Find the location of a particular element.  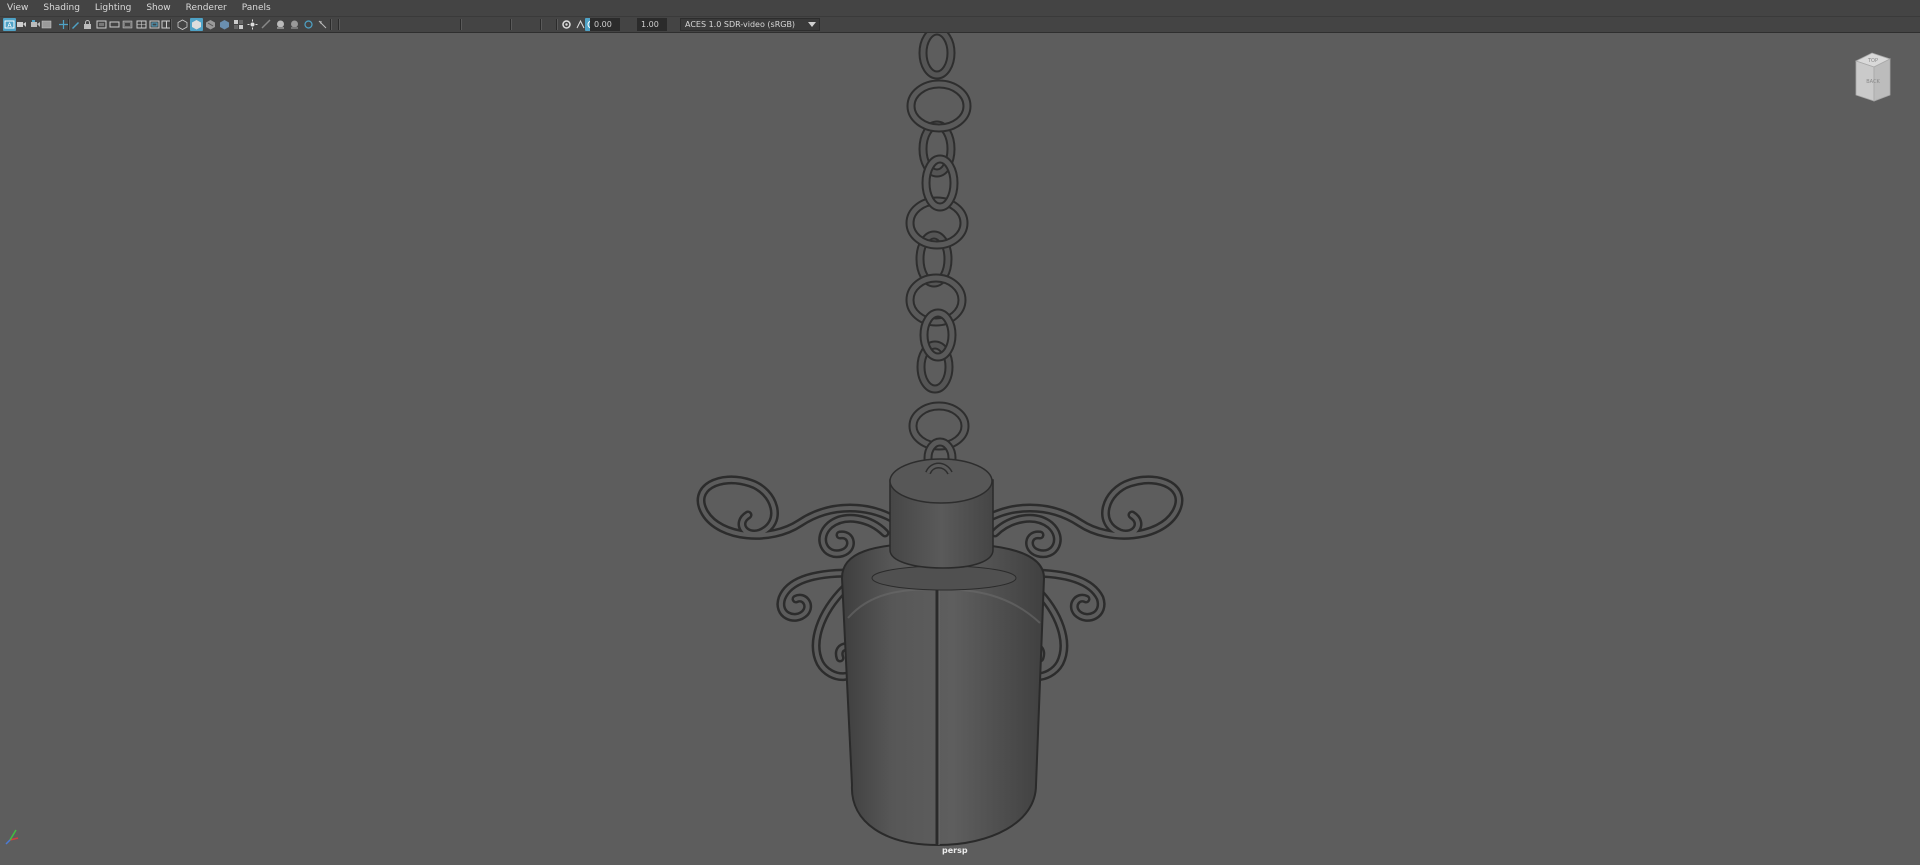

camera-name-label: persp is located at coordinates (955, 850).